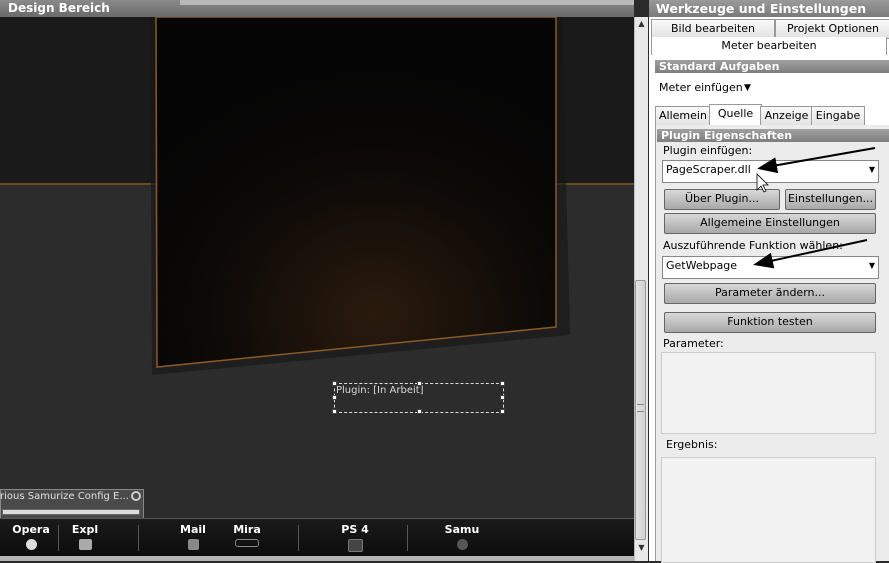 The image size is (889, 563). I want to click on insert-meter-menu: Meter einfügen, so click(701, 87).